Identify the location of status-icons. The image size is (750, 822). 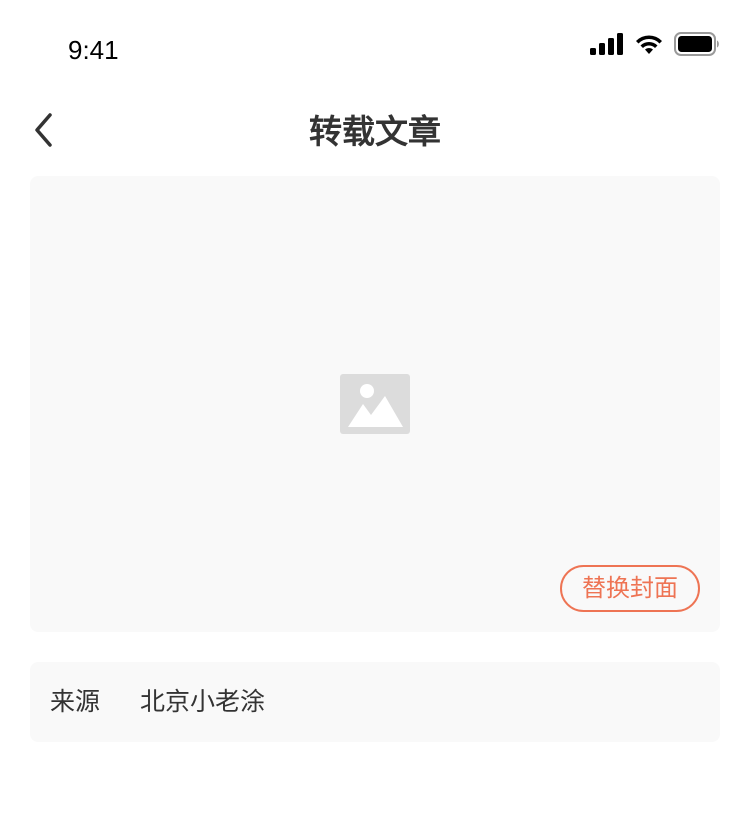
(655, 46).